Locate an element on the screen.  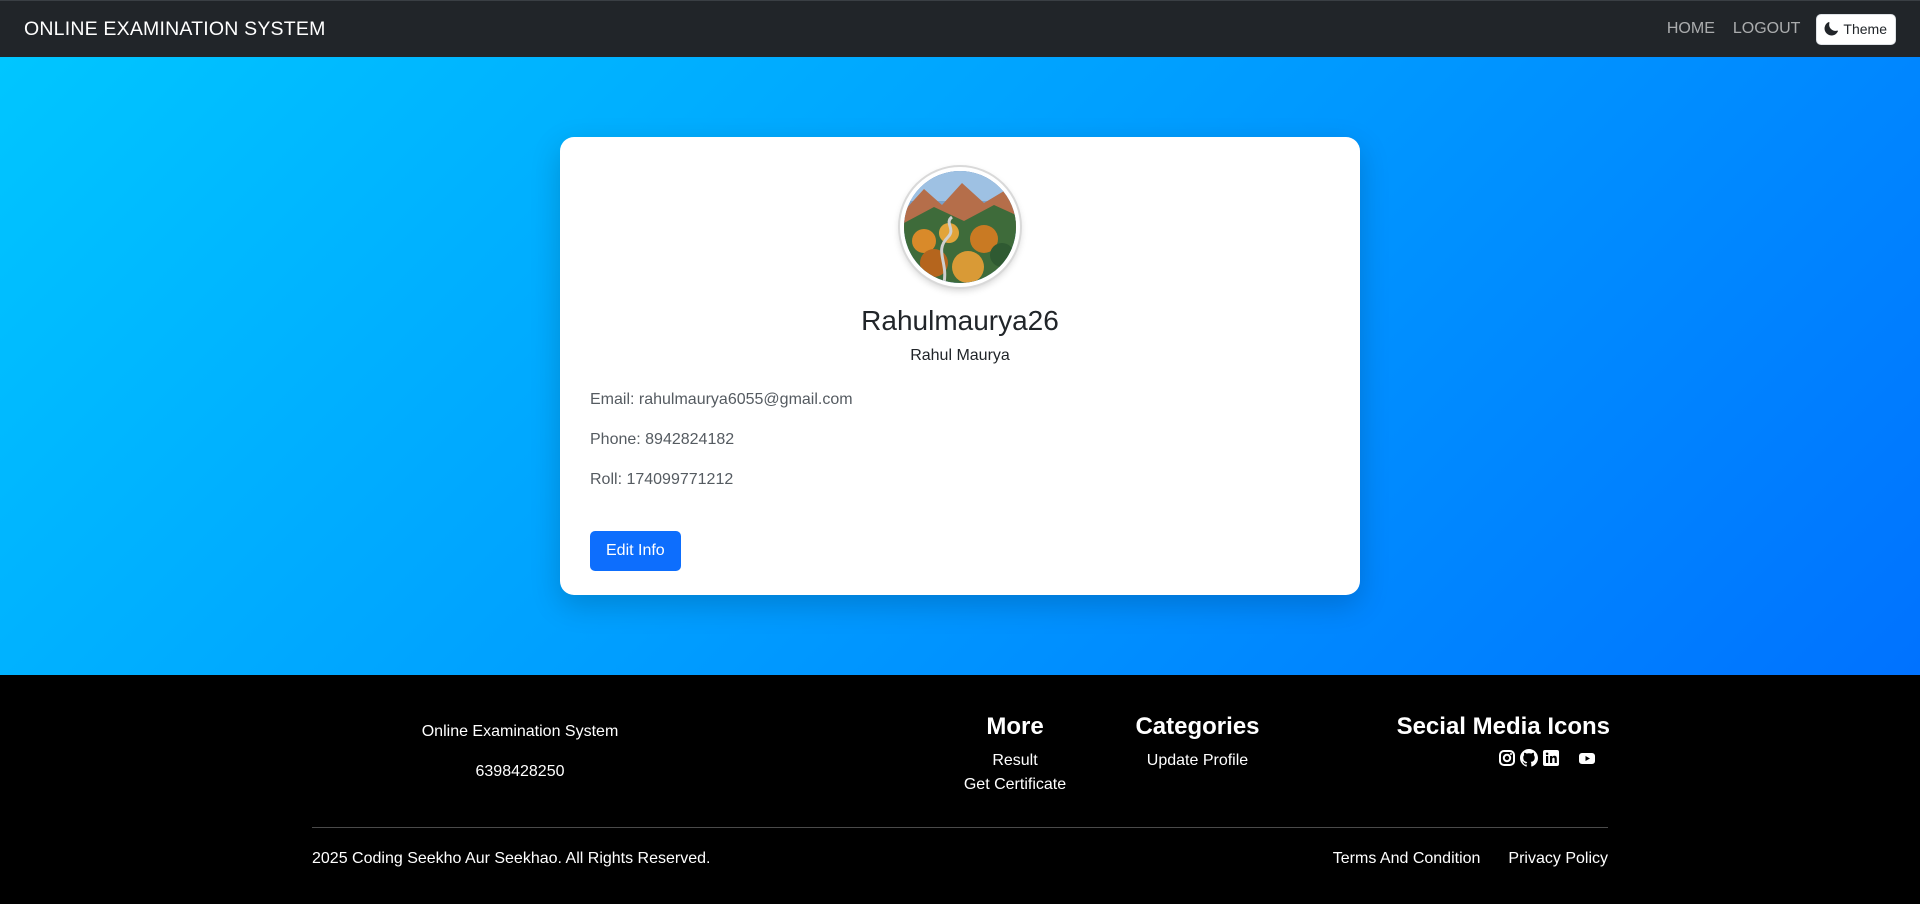
theme-toggle-button: Theme is located at coordinates (1856, 29).